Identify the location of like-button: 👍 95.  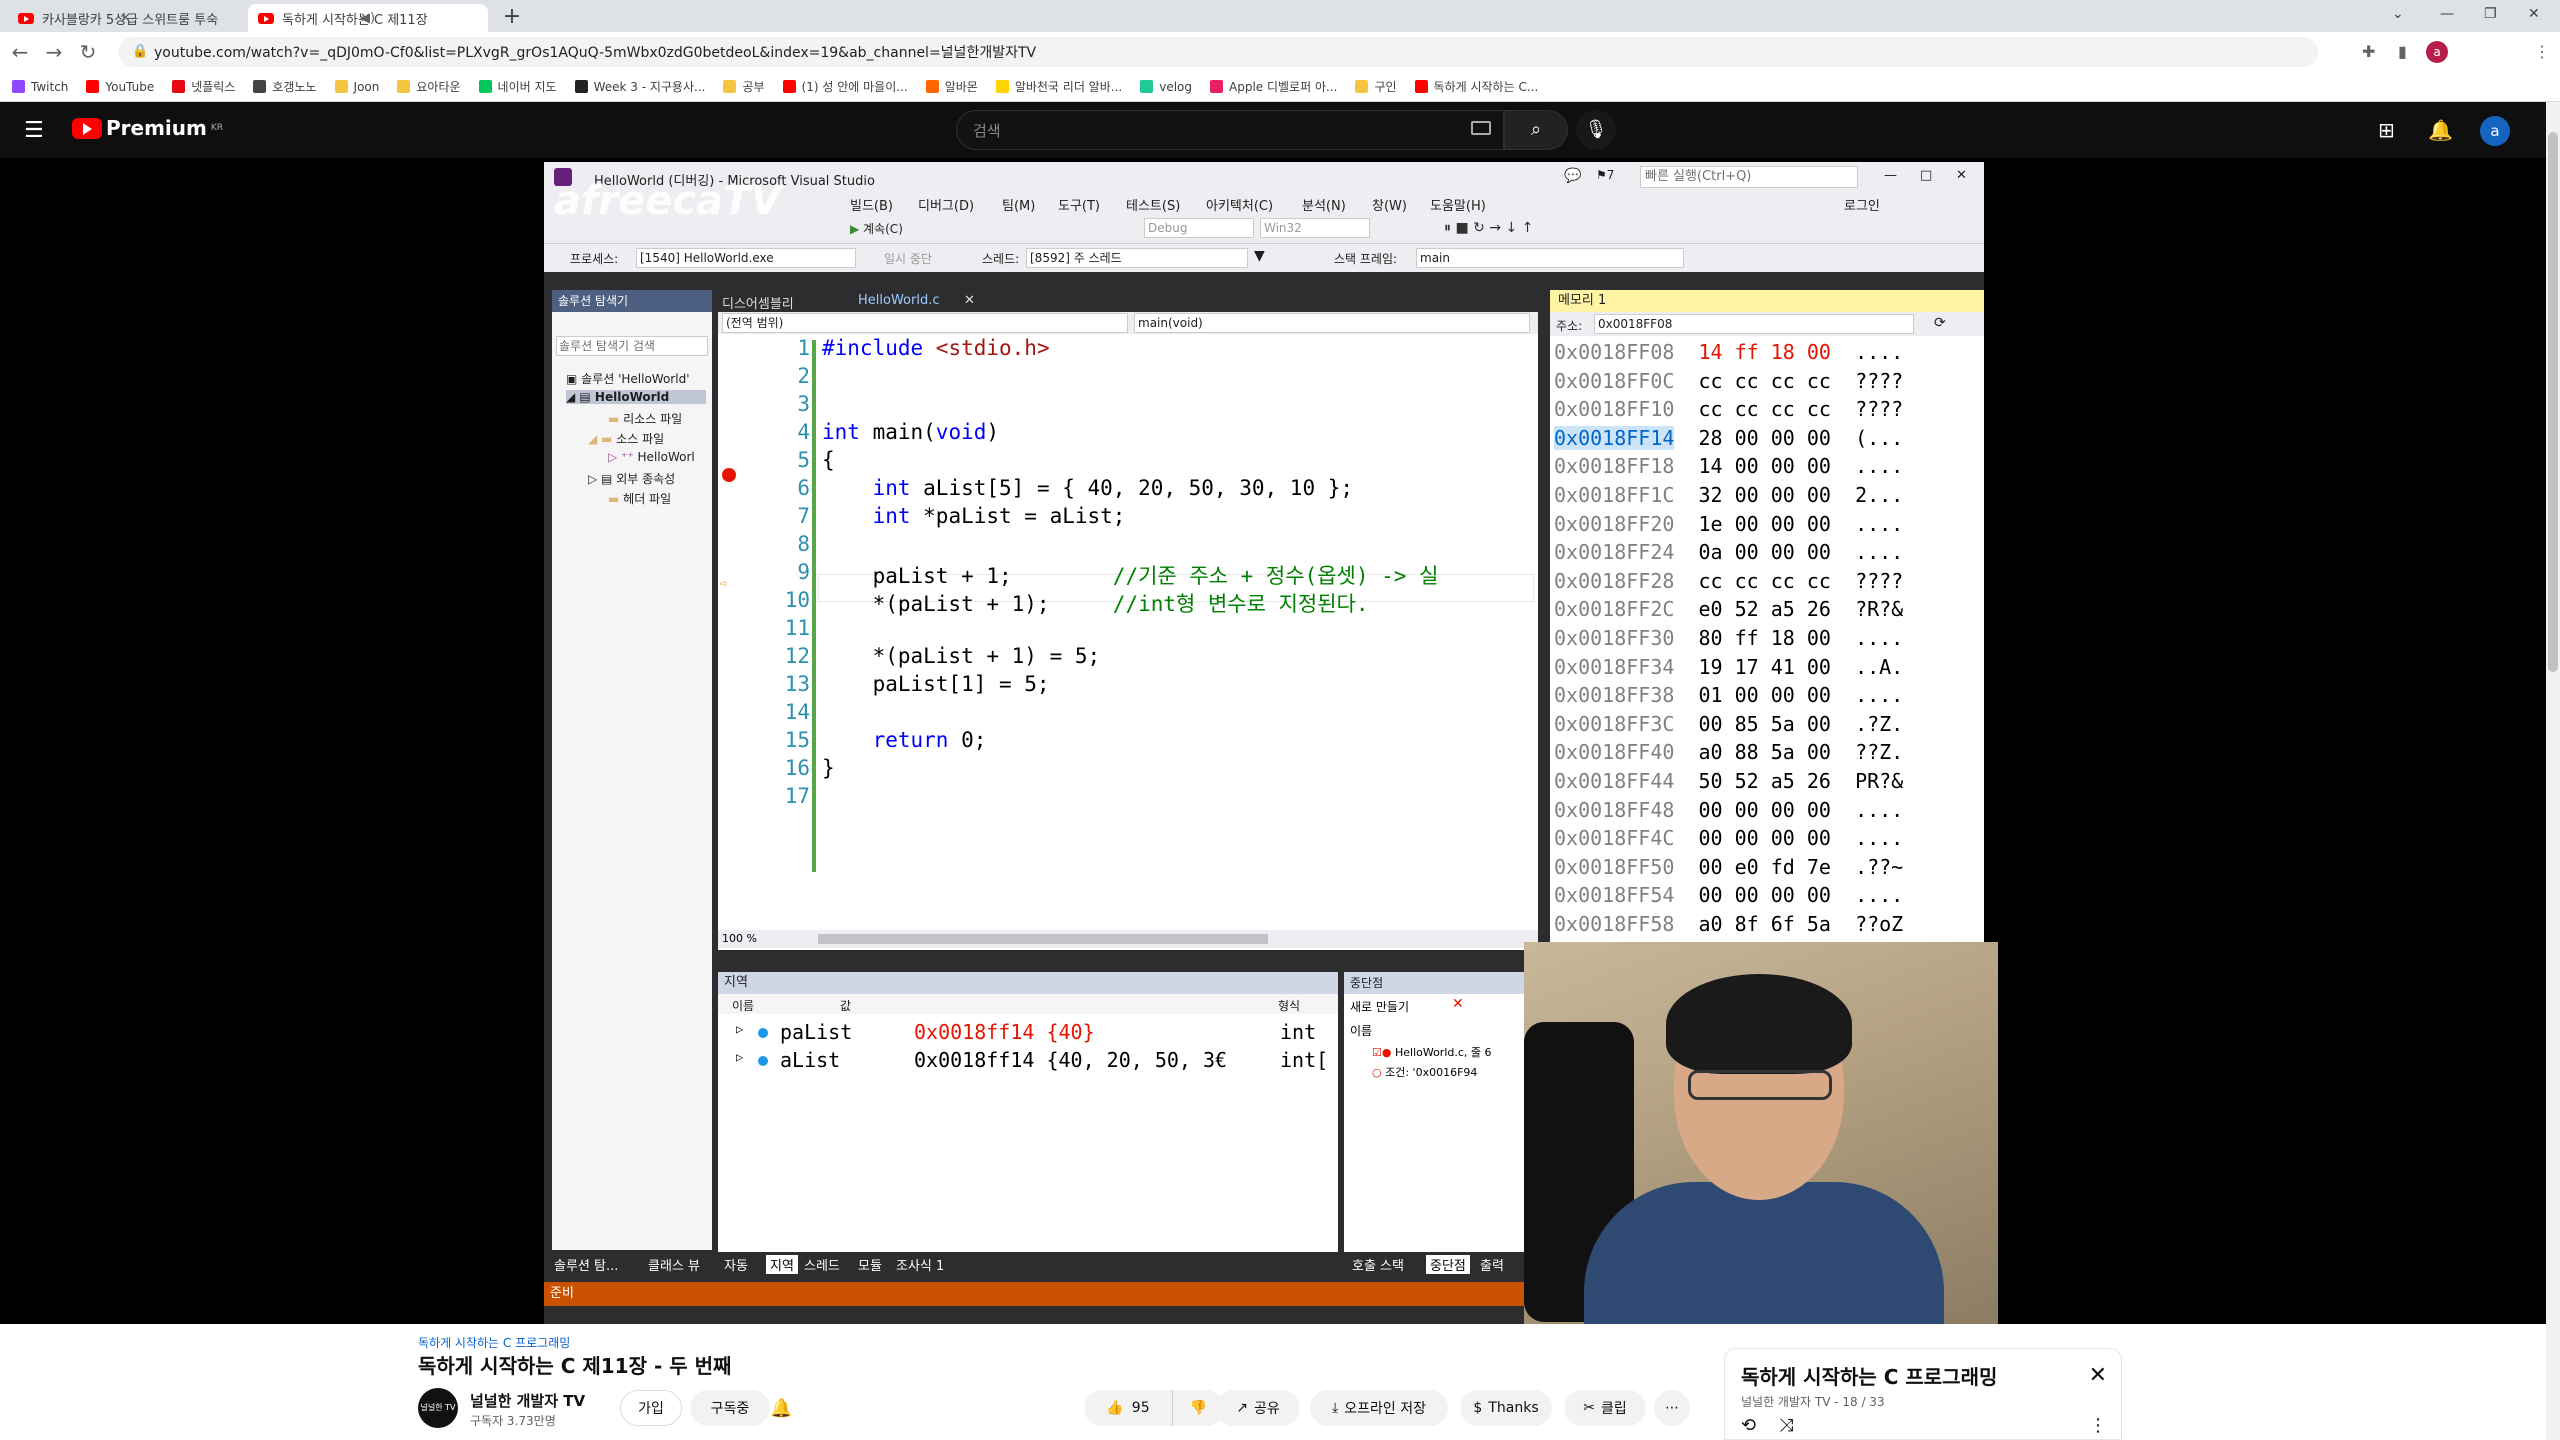
(1128, 1408).